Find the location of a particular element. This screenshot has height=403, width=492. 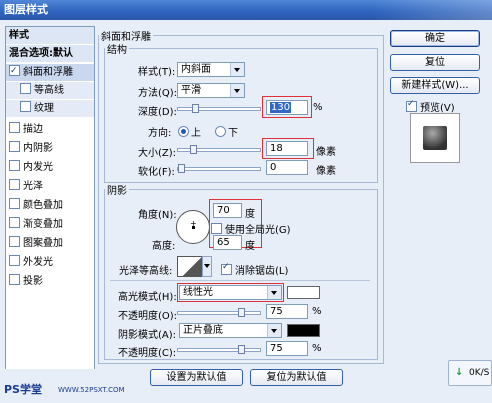

shadow-opacity-thumb is located at coordinates (241, 349).